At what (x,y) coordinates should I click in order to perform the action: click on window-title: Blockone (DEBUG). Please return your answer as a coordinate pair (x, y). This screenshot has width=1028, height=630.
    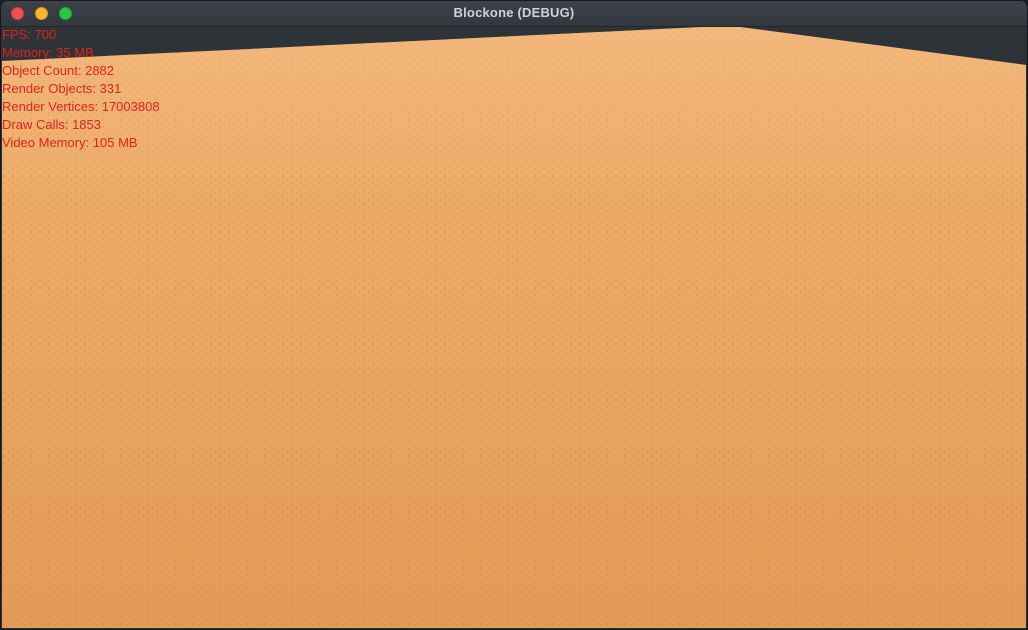
    Looking at the image, I should click on (514, 12).